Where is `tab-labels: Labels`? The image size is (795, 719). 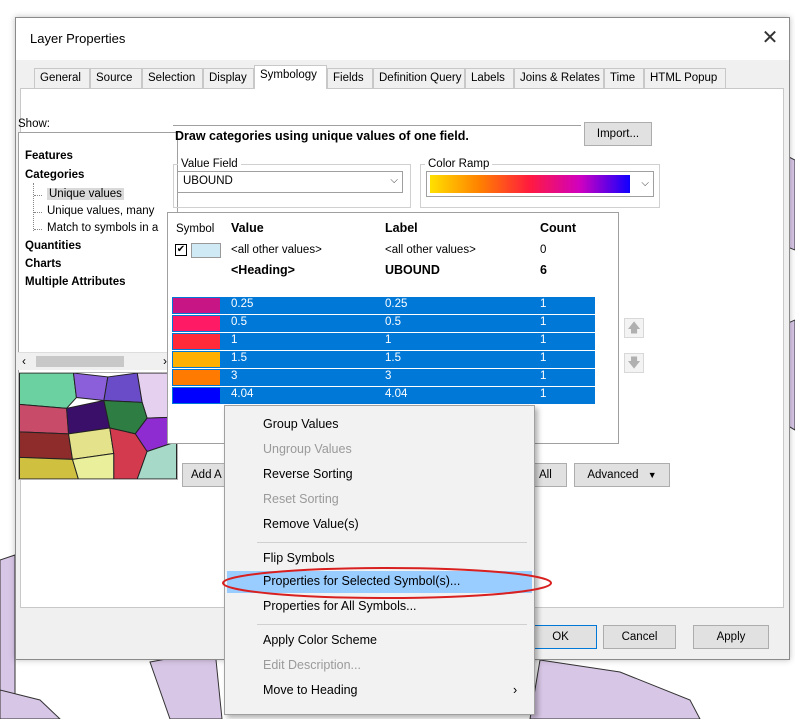 tab-labels: Labels is located at coordinates (489, 78).